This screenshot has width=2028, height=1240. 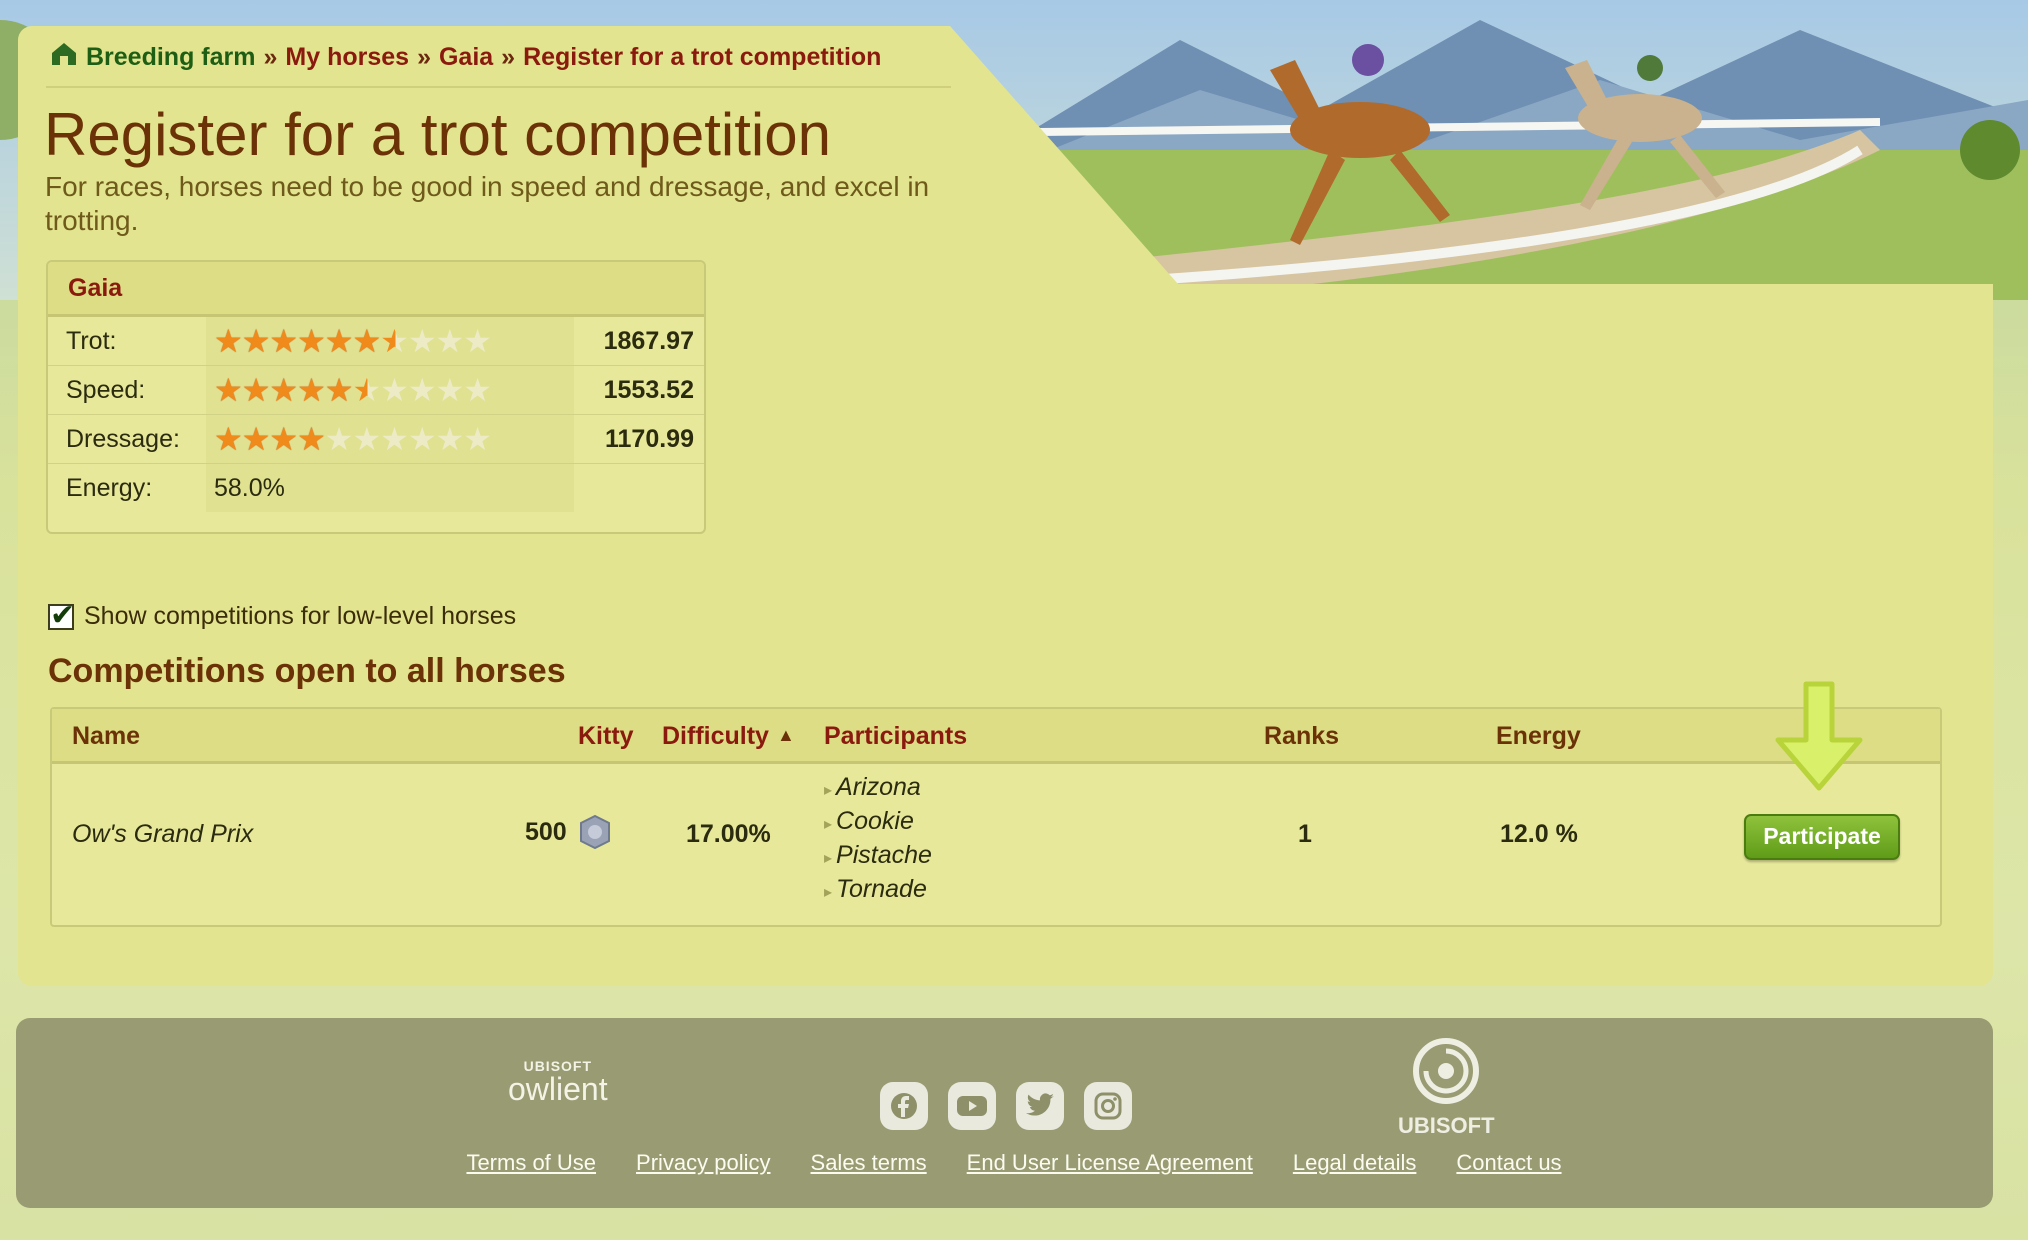 What do you see at coordinates (1822, 837) in the screenshot?
I see `participate-button: Participate` at bounding box center [1822, 837].